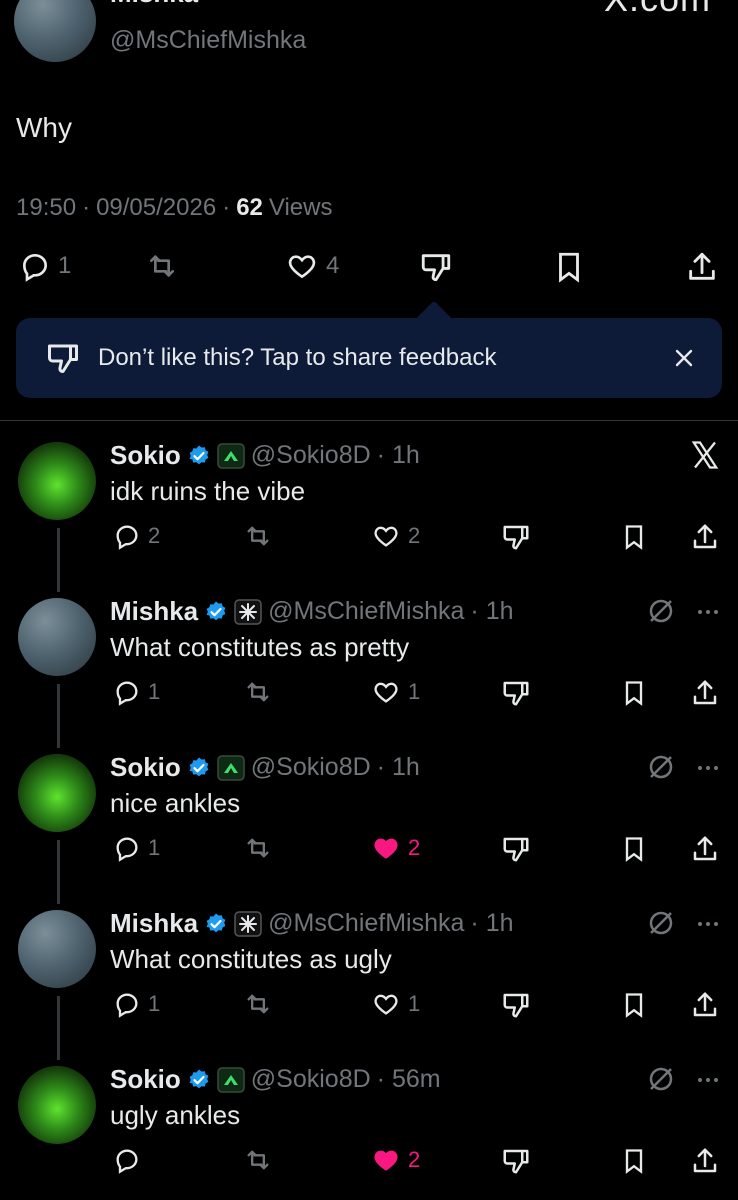 The width and height of the screenshot is (738, 1200). Describe the element at coordinates (684, 358) in the screenshot. I see `close-icon` at that location.